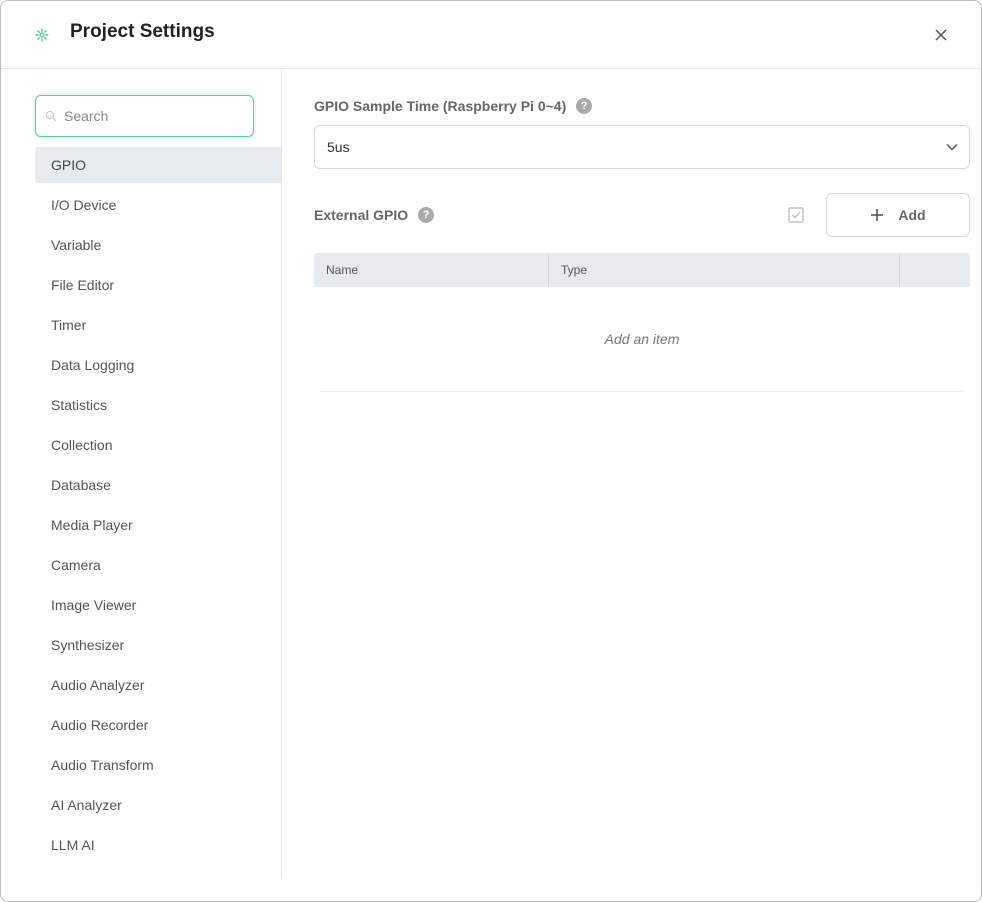 The image size is (982, 902). I want to click on sidebar-item-gpio: GPIO, so click(158, 165).